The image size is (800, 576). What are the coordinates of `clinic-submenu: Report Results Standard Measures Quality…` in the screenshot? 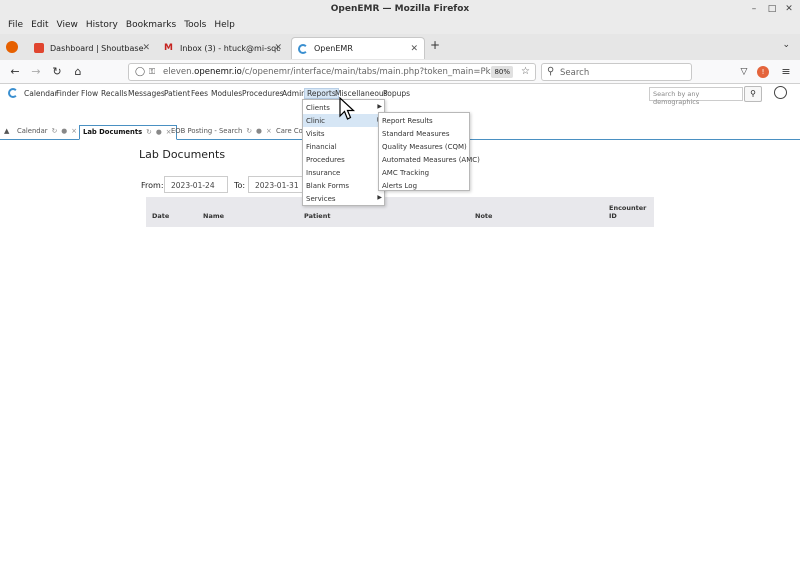 It's located at (429, 152).